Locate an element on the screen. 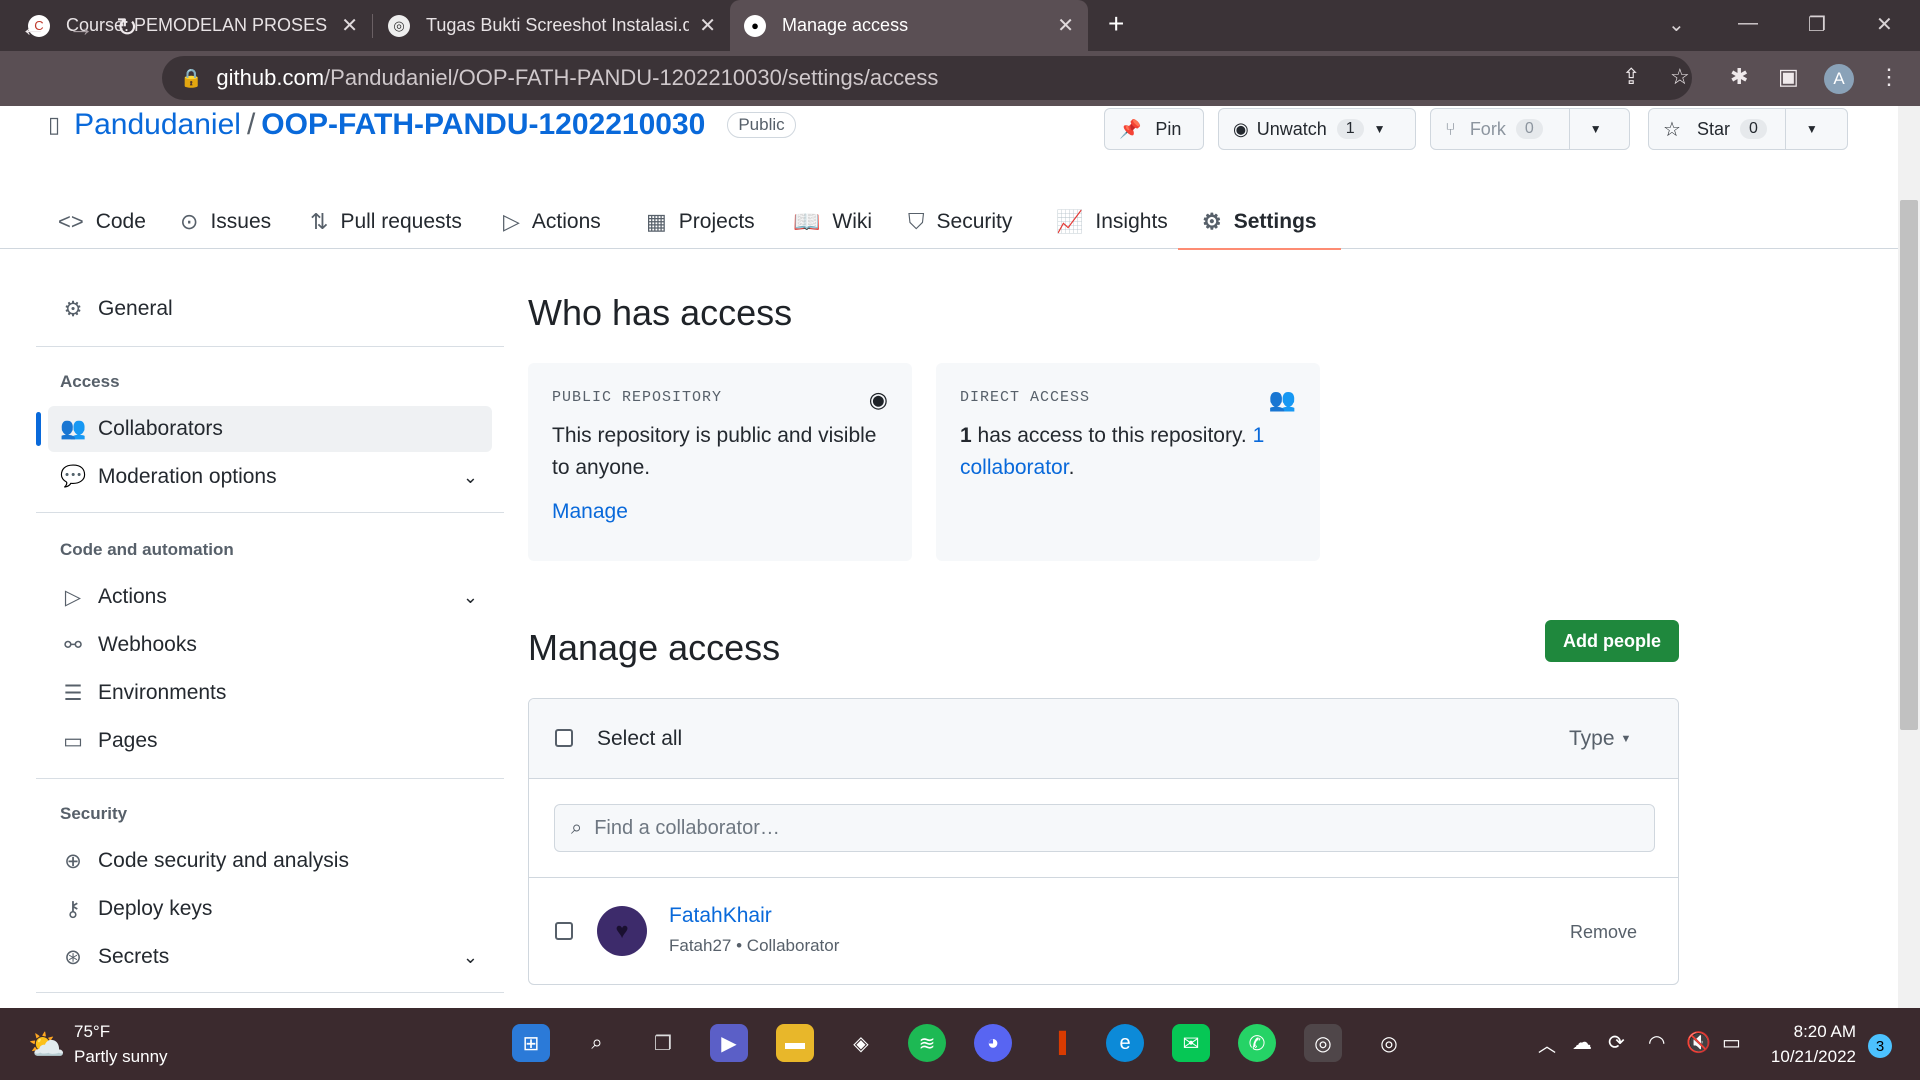 This screenshot has width=1920, height=1080. tab-wiki: 📖 Wiki is located at coordinates (832, 222).